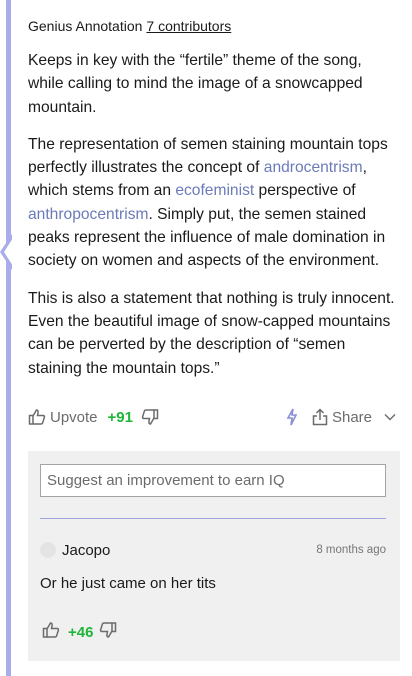  What do you see at coordinates (212, 417) in the screenshot?
I see `annotation-vote-bar: Upvote +91 Share` at bounding box center [212, 417].